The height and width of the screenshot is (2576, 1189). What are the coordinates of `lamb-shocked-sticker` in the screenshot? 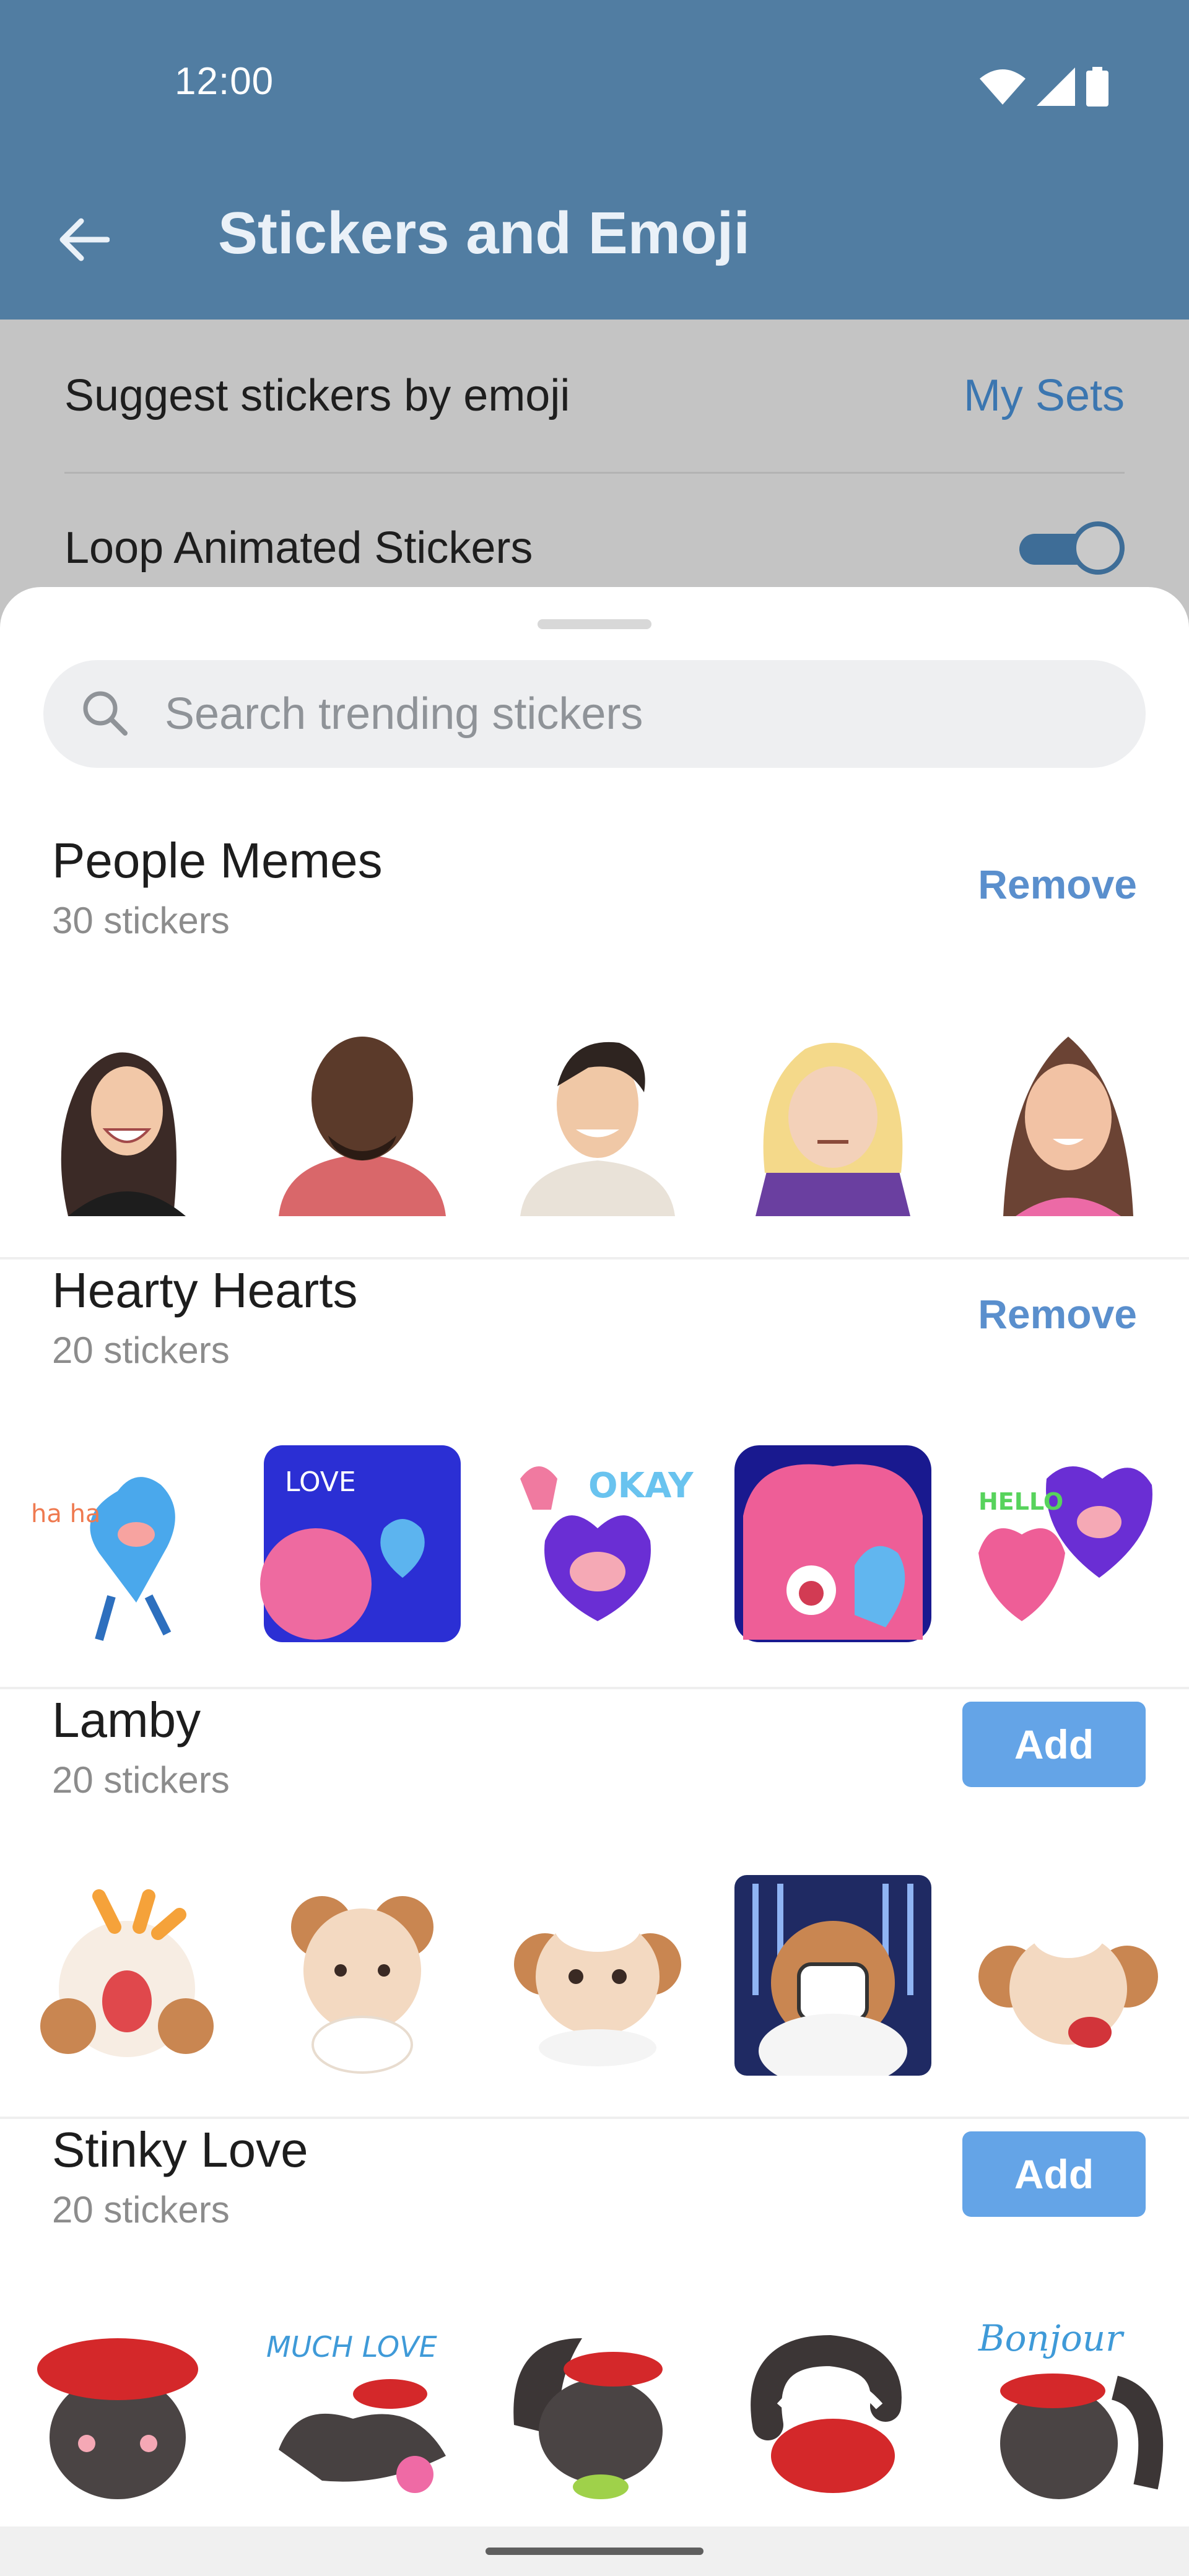 It's located at (833, 1974).